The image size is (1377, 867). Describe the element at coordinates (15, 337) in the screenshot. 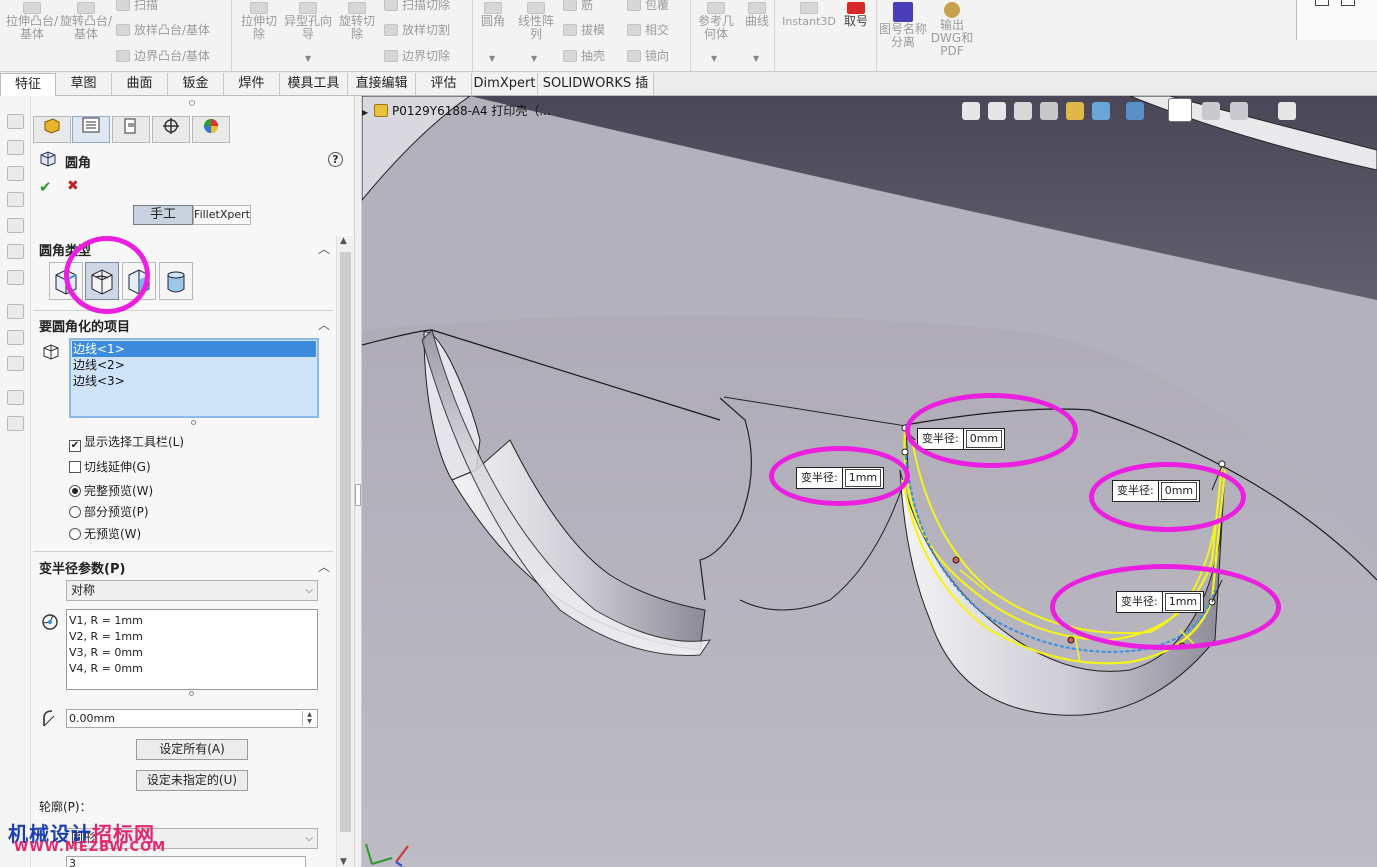

I see `draft-icon` at that location.